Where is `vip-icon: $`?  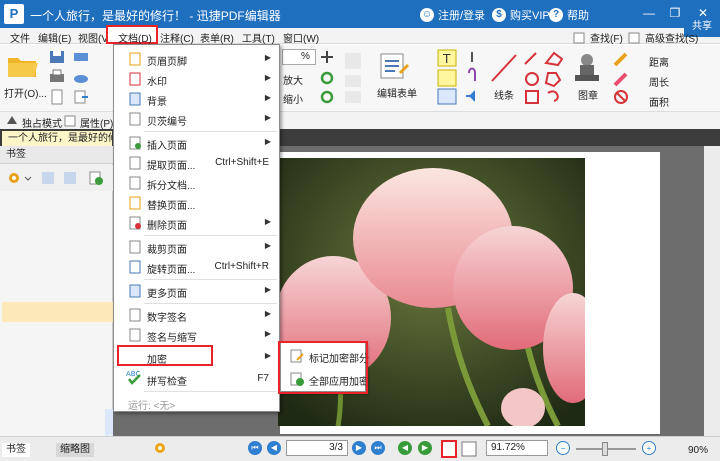 vip-icon: $ is located at coordinates (499, 15).